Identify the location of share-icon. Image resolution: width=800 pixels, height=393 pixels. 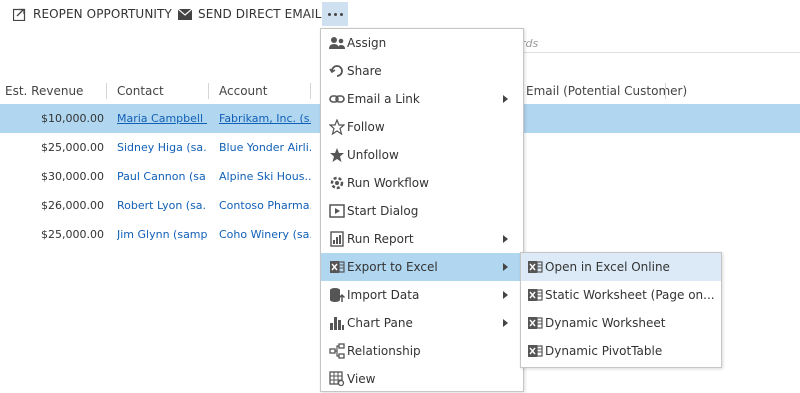
(336, 71).